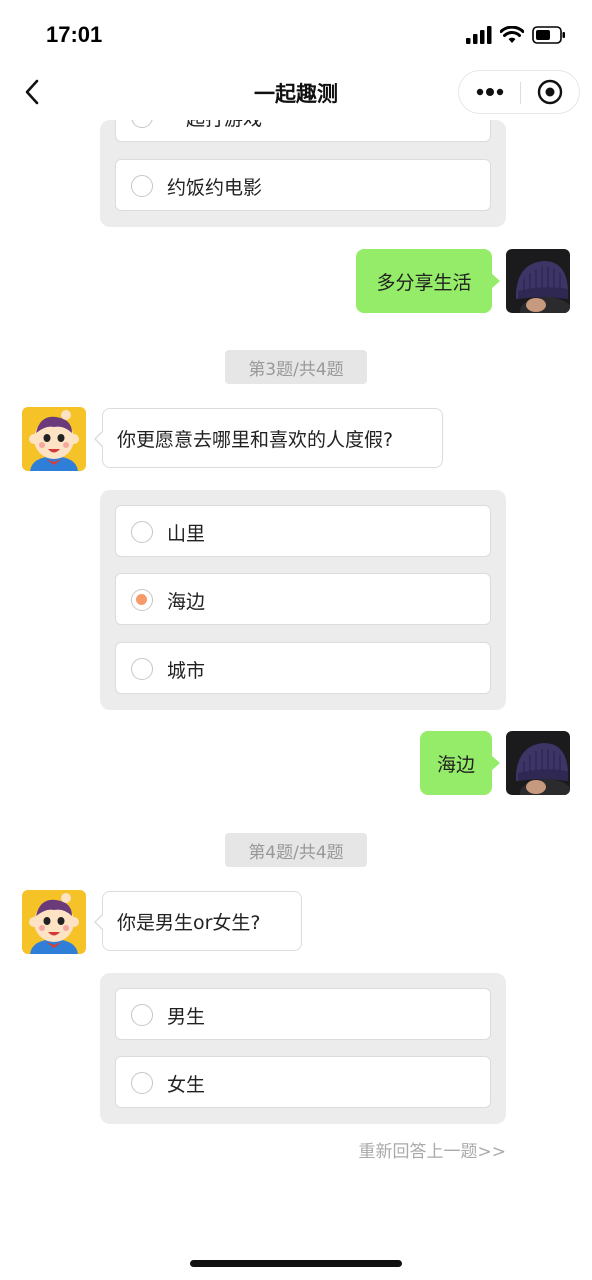 The width and height of the screenshot is (592, 1280). Describe the element at coordinates (303, 1048) in the screenshot. I see `options-card-q4: 男生 女生` at that location.